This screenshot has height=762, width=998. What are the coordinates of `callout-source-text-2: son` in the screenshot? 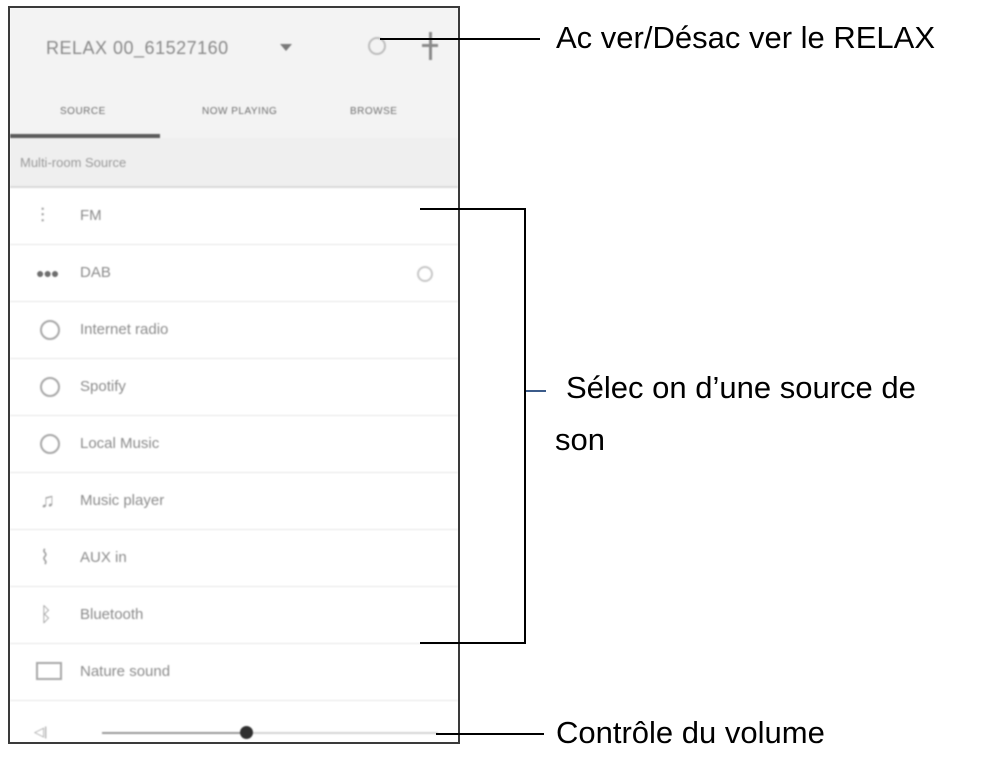 It's located at (580, 439).